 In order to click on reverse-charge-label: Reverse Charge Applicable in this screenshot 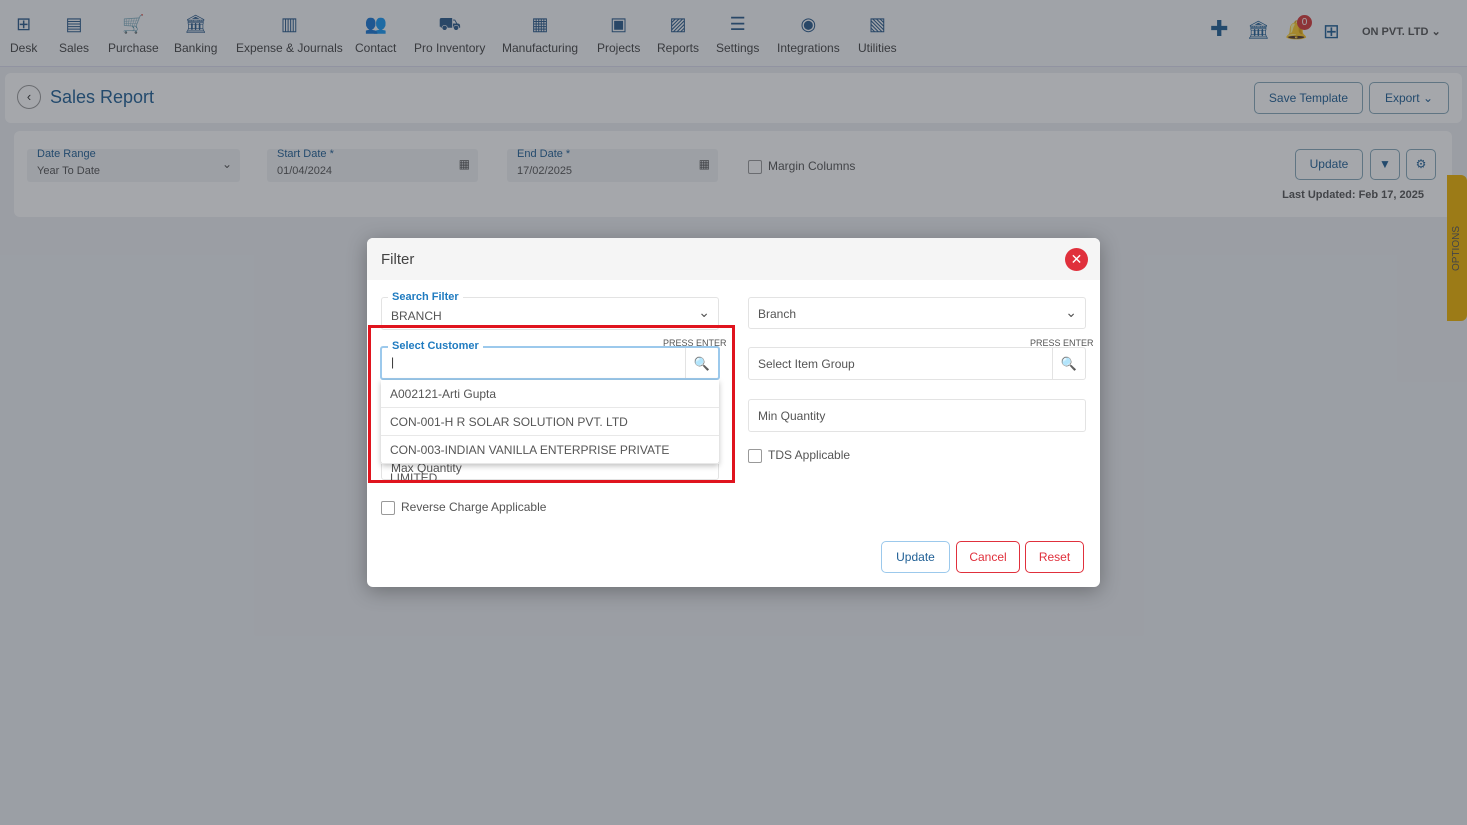, I will do `click(474, 507)`.